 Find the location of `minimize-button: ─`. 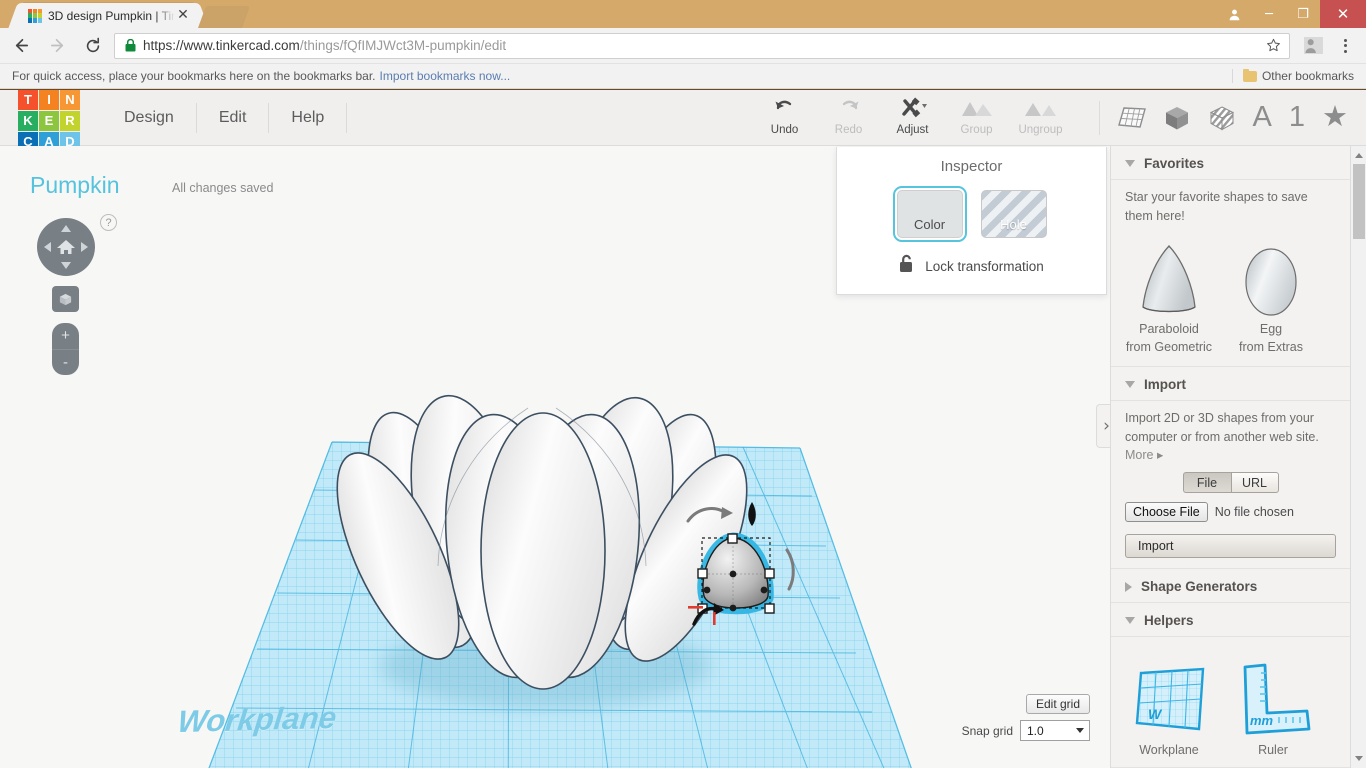

minimize-button: ─ is located at coordinates (1269, 14).